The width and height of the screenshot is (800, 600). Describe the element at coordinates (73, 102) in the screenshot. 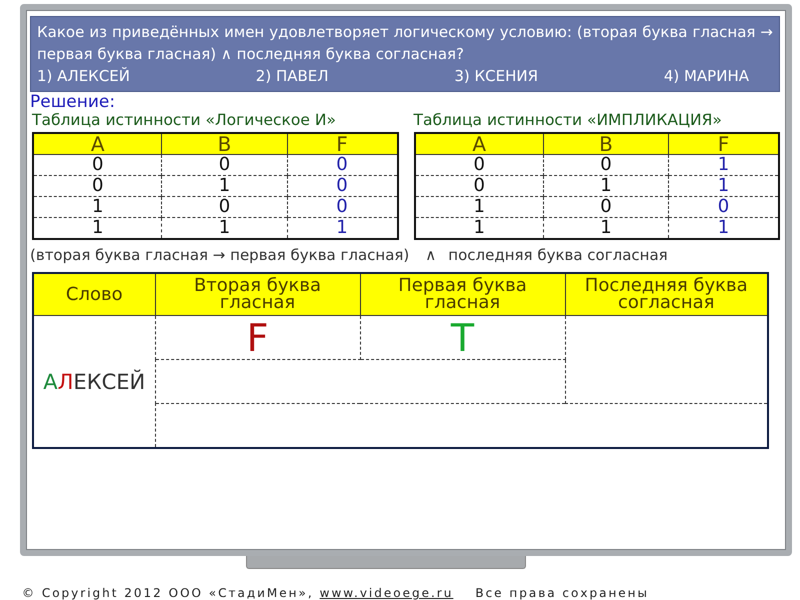

I see `solution-heading: Решение:` at that location.